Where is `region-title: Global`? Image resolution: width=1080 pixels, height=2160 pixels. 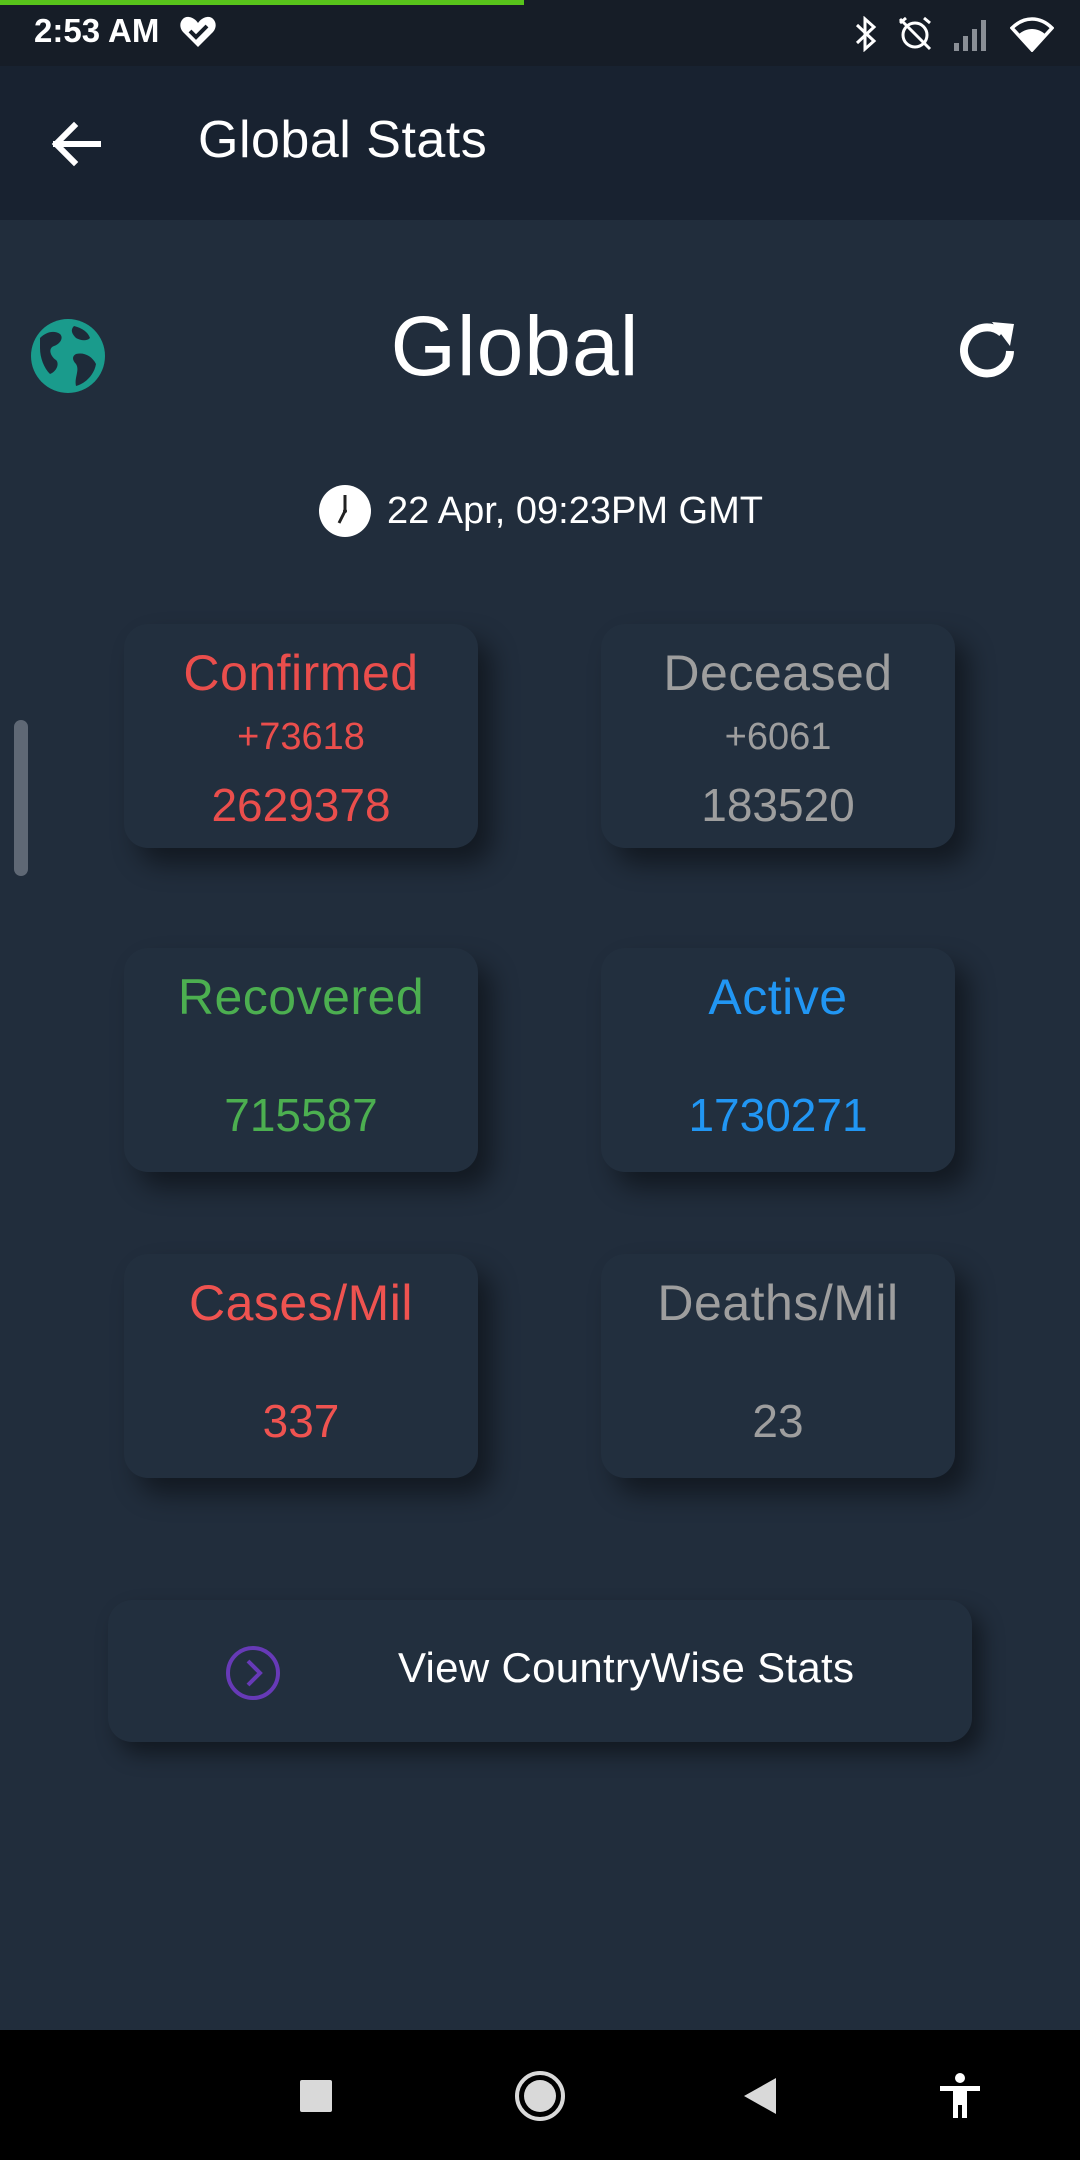
region-title: Global is located at coordinates (515, 346).